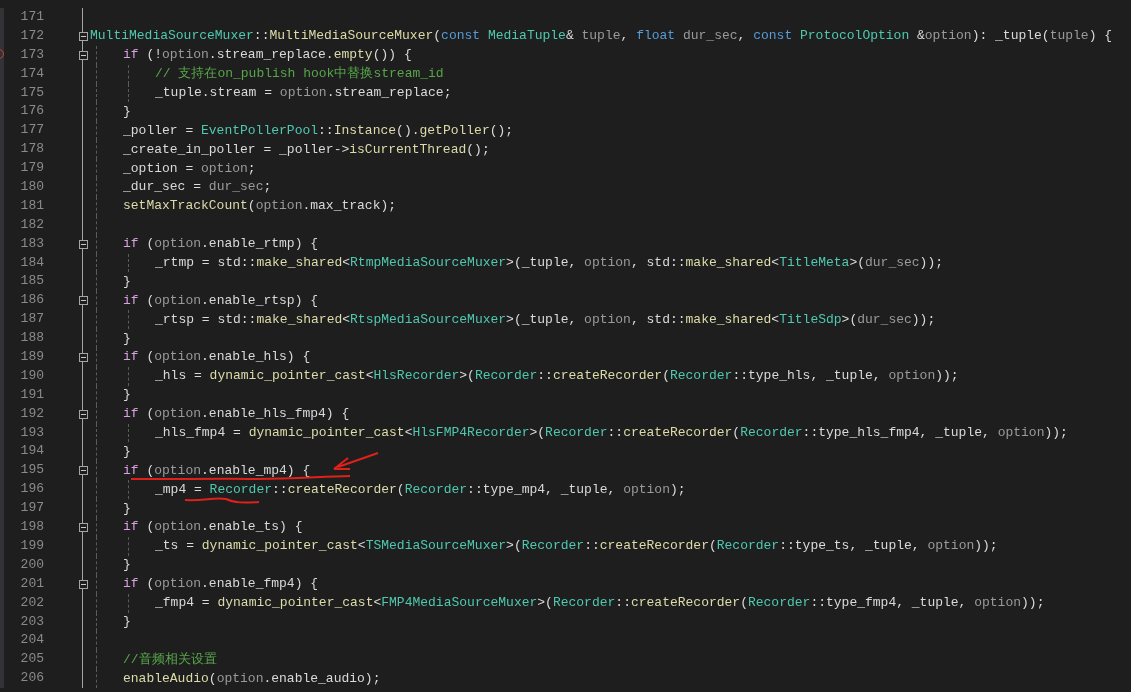 This screenshot has width=1131, height=692. I want to click on line-number: 201, so click(31, 583).